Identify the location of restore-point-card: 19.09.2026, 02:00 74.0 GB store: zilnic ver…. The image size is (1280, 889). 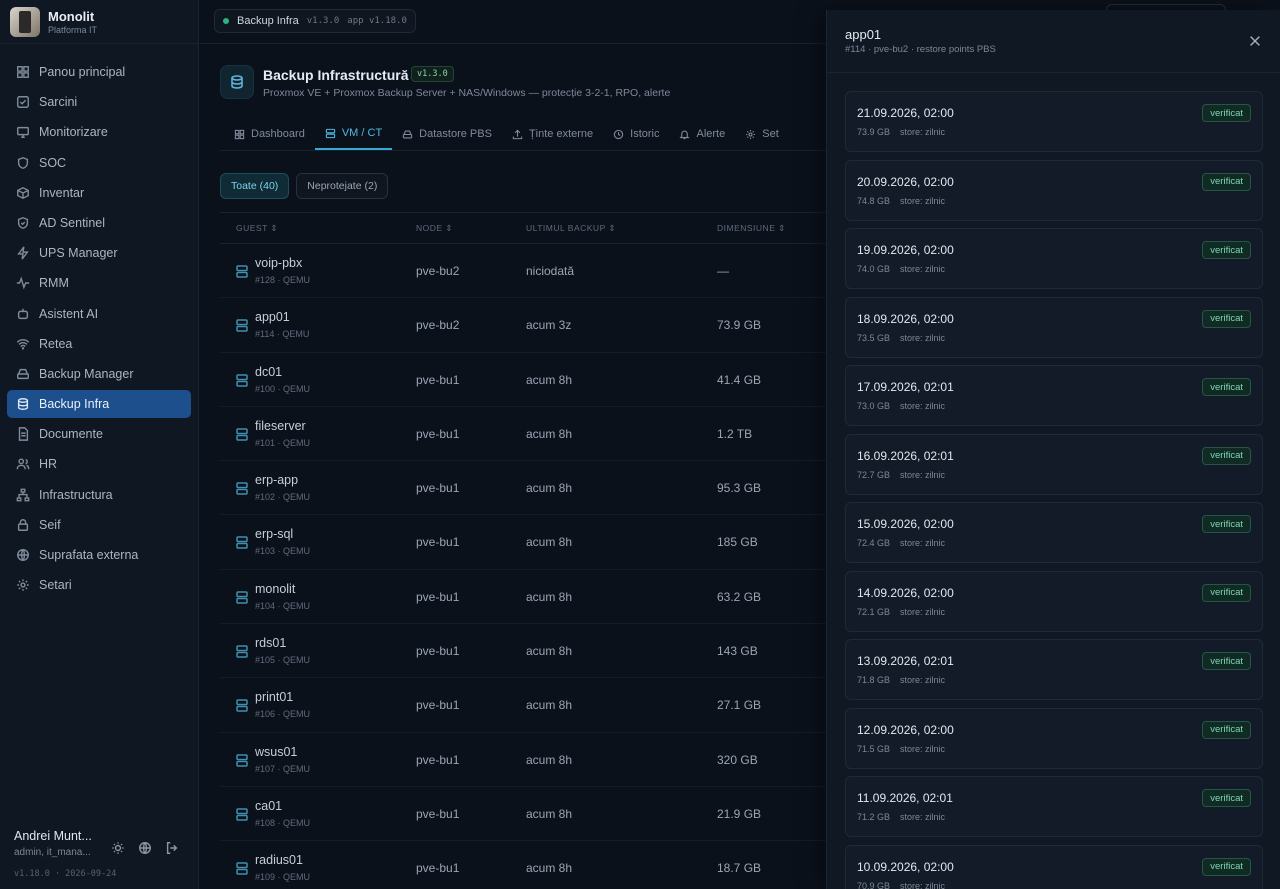
(1054, 258).